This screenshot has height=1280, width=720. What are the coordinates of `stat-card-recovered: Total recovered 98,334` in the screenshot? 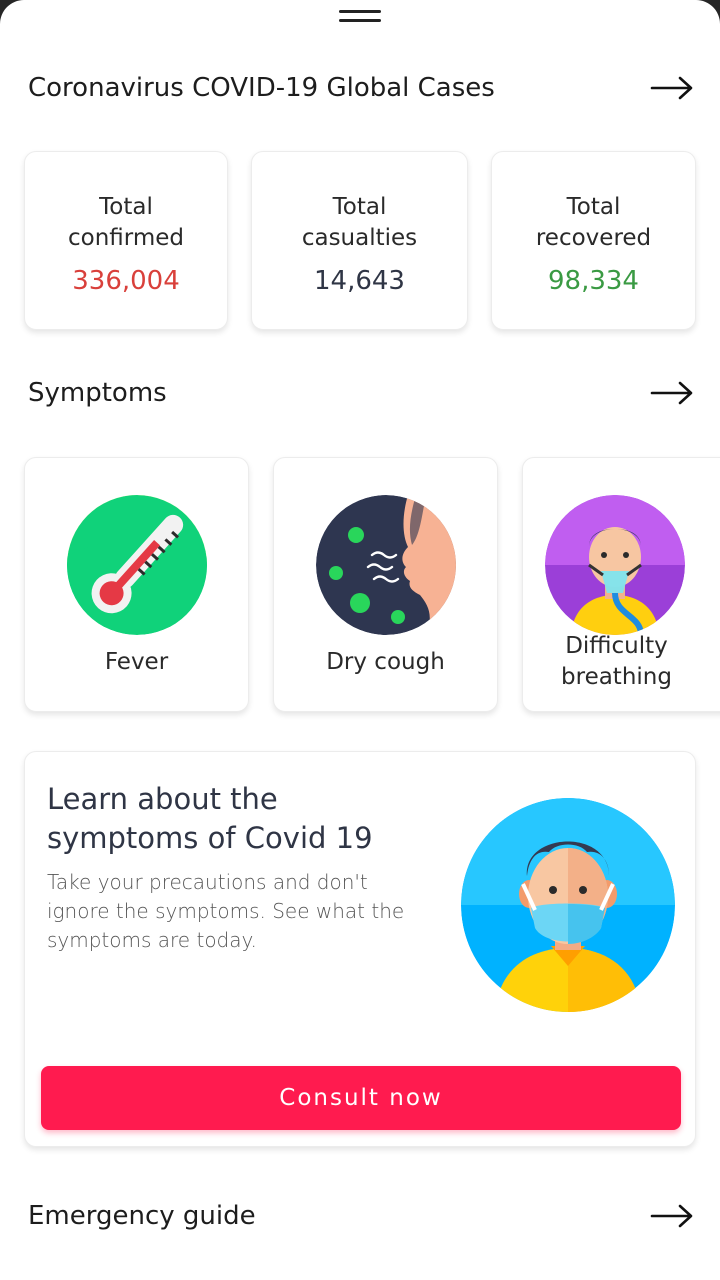 It's located at (593, 240).